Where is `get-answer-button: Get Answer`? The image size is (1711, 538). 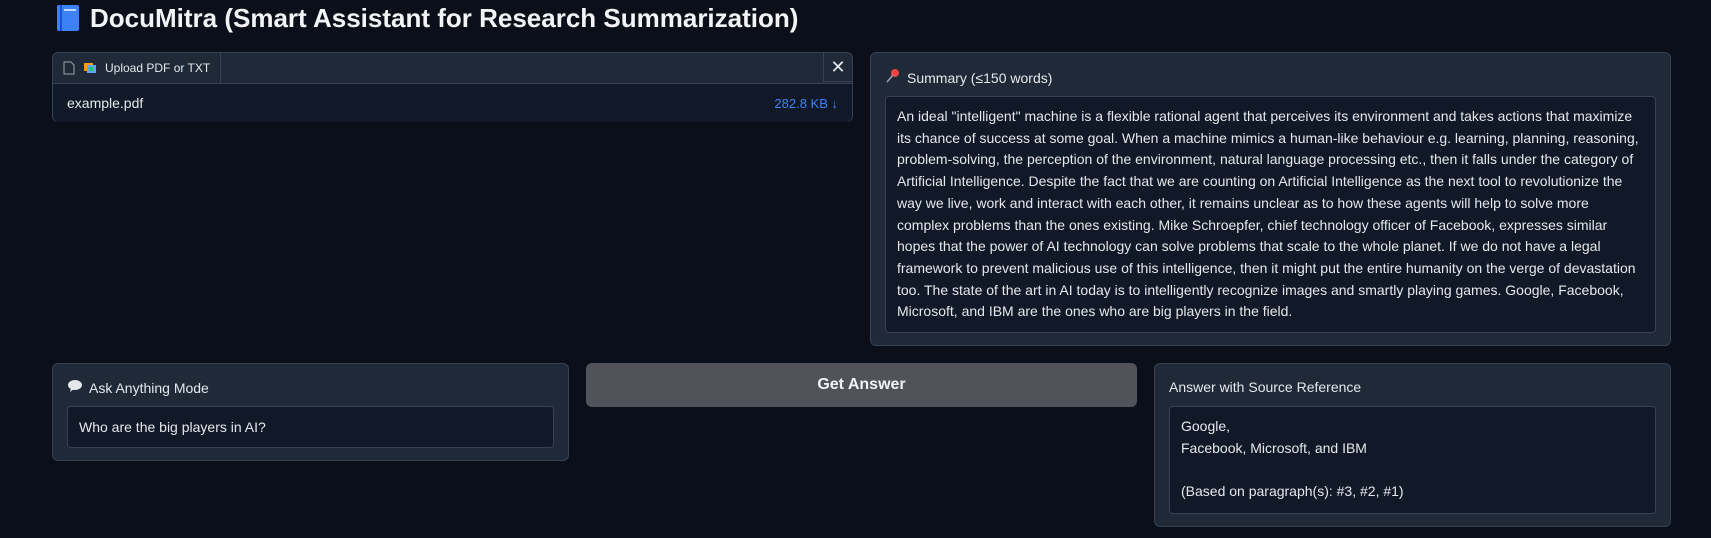 get-answer-button: Get Answer is located at coordinates (861, 385).